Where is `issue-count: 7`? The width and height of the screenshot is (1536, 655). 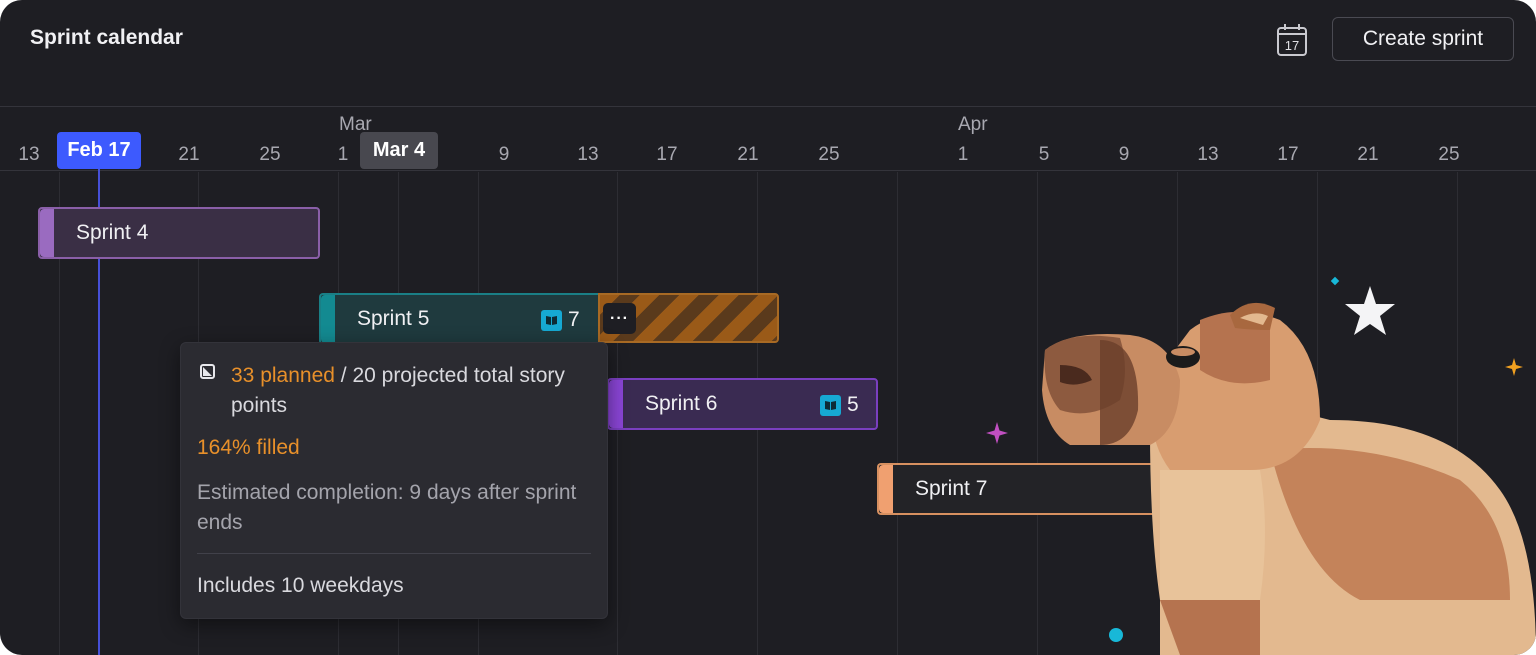
issue-count: 7 is located at coordinates (574, 319).